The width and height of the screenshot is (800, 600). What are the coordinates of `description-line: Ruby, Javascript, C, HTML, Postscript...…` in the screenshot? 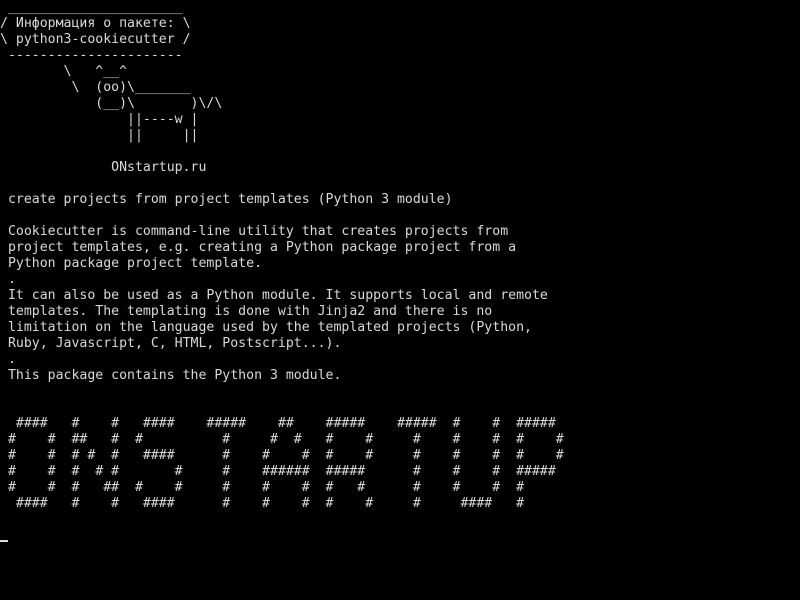 It's located at (171, 343).